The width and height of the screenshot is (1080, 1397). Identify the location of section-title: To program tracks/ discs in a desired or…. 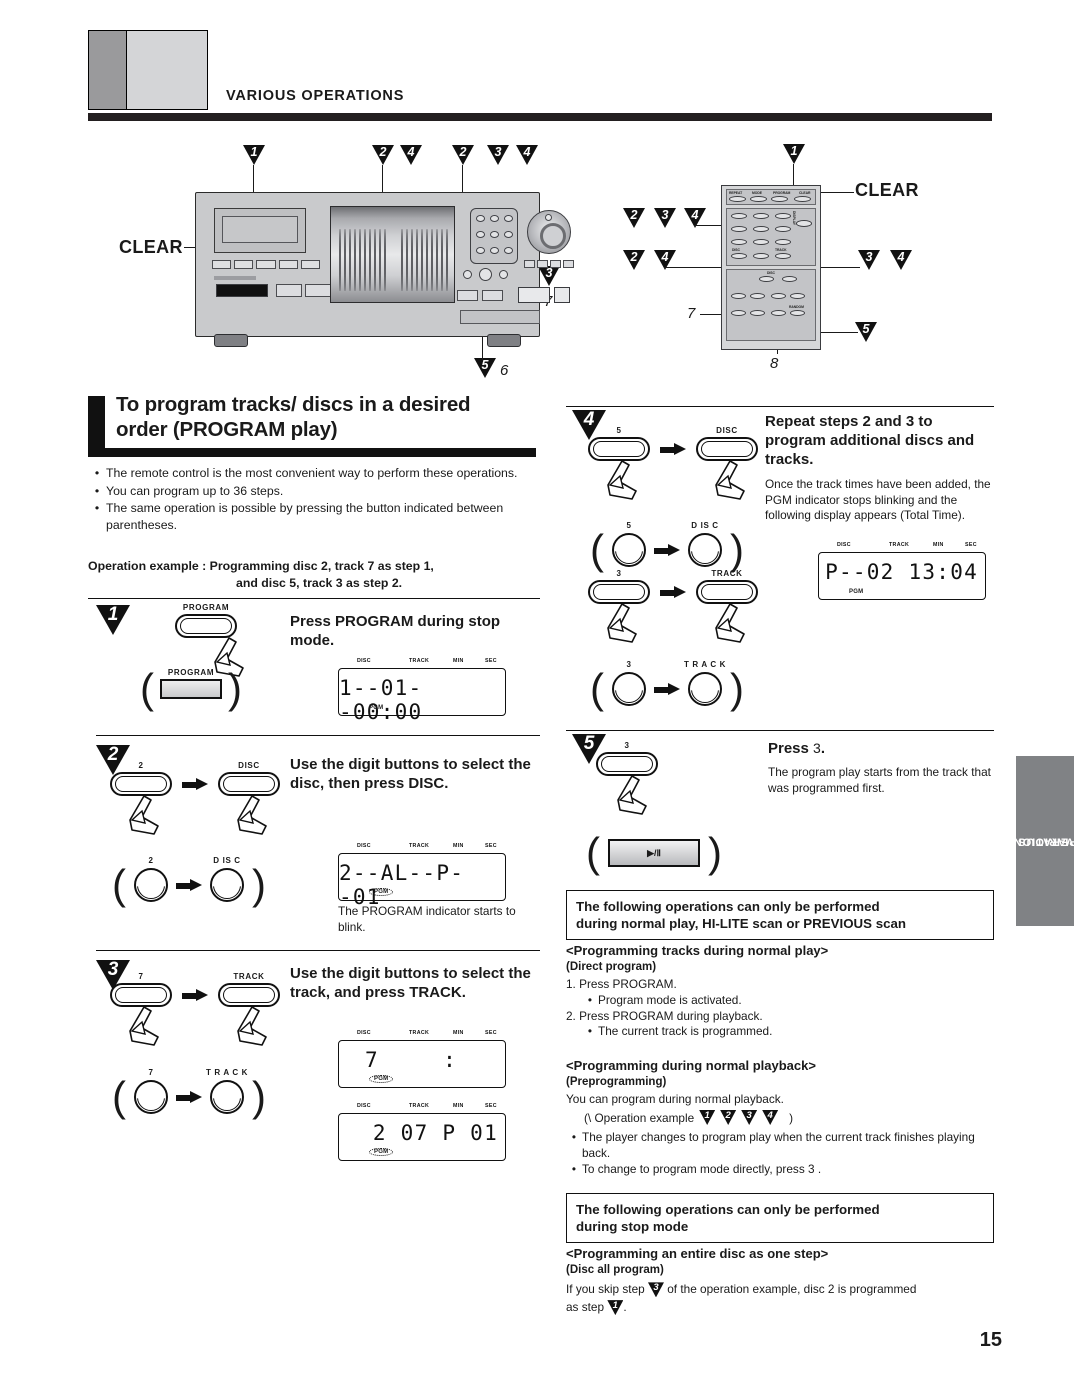
(328, 417).